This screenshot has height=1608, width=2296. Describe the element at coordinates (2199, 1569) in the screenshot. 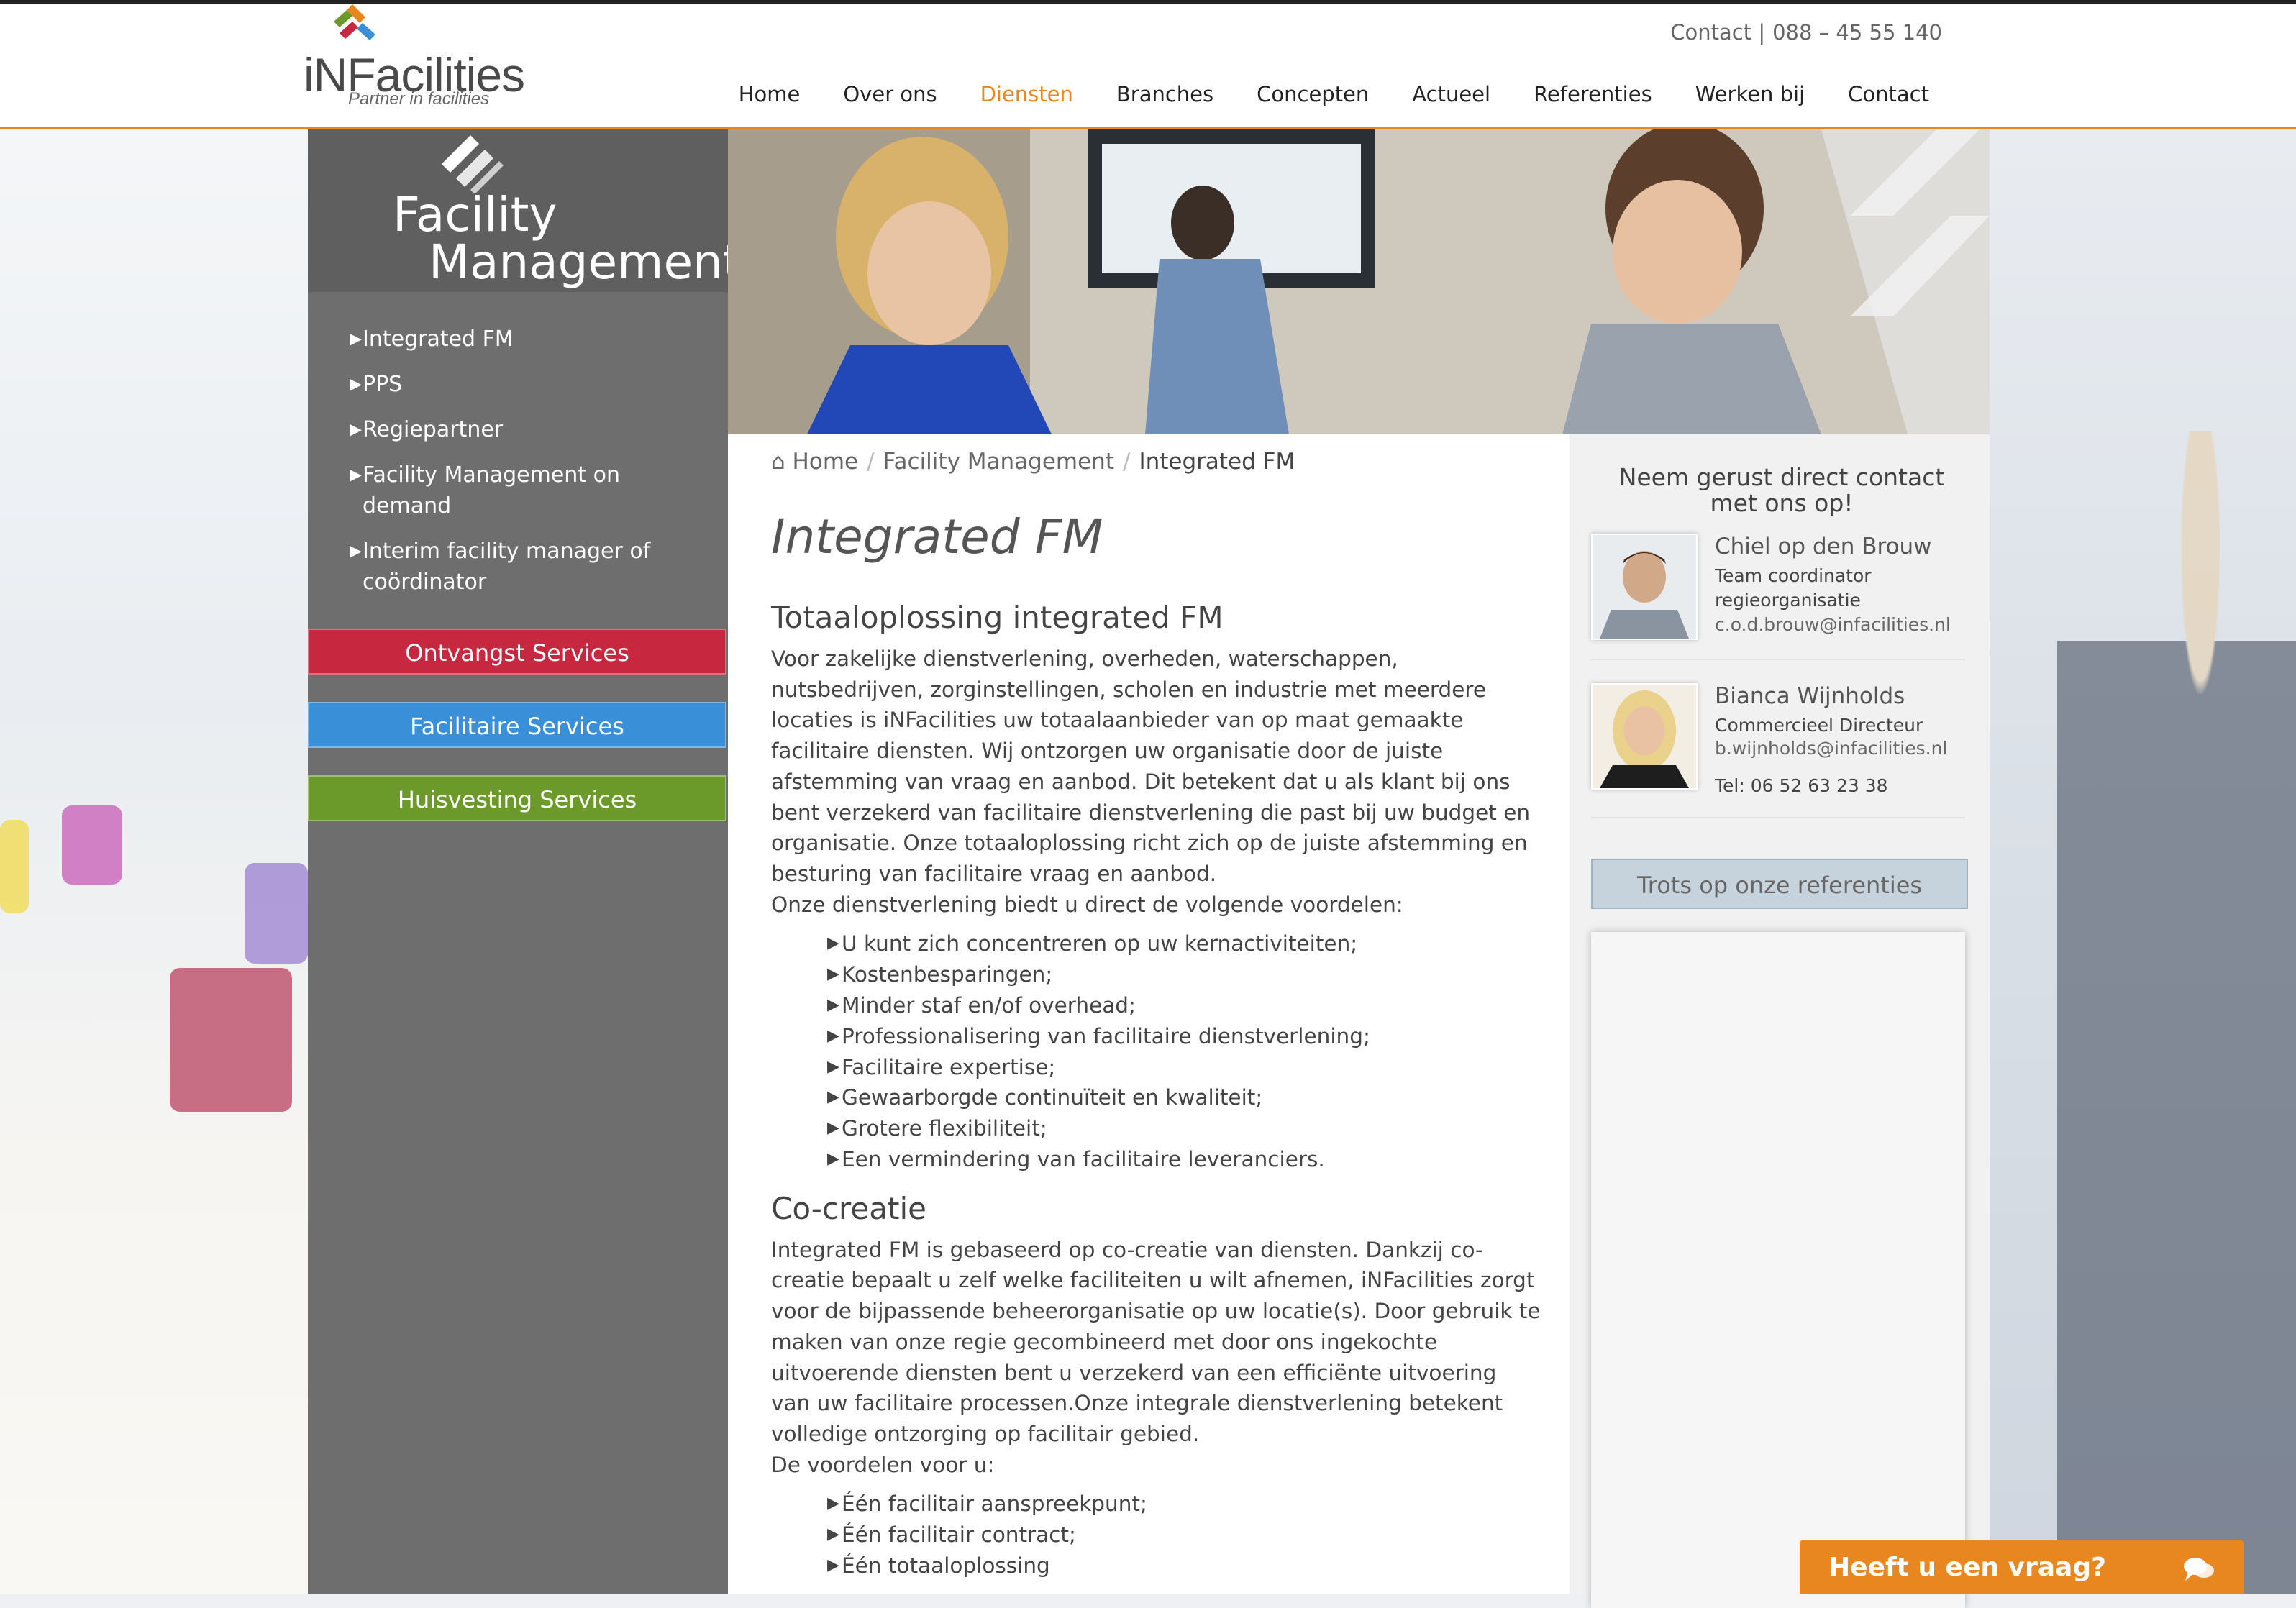

I see `speech-bubble-icon` at that location.